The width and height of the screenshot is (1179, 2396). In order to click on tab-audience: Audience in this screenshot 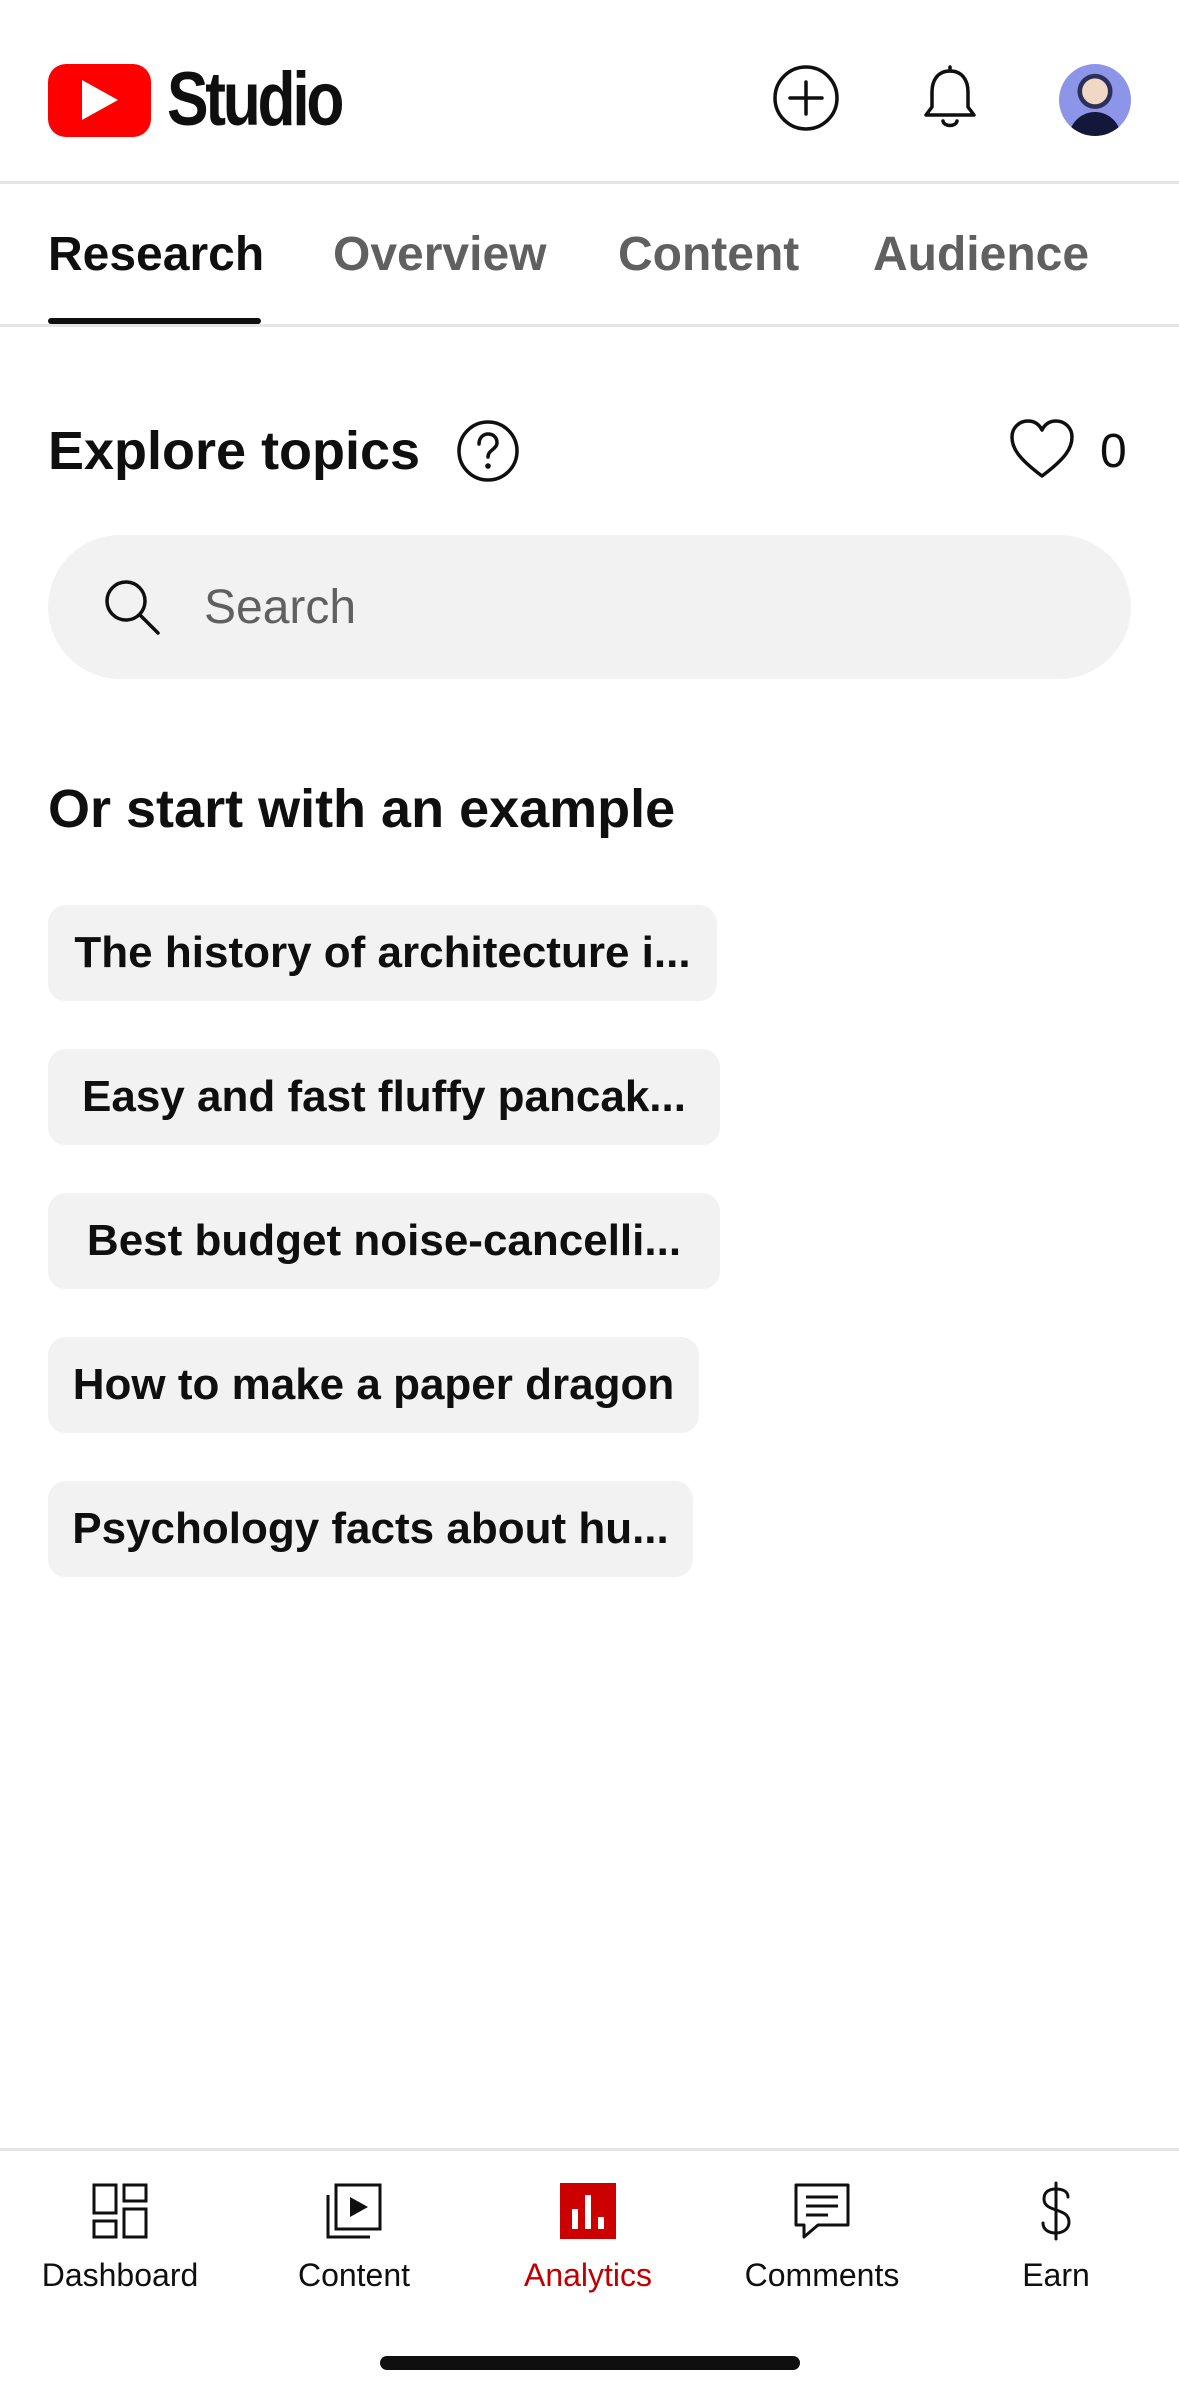, I will do `click(981, 254)`.